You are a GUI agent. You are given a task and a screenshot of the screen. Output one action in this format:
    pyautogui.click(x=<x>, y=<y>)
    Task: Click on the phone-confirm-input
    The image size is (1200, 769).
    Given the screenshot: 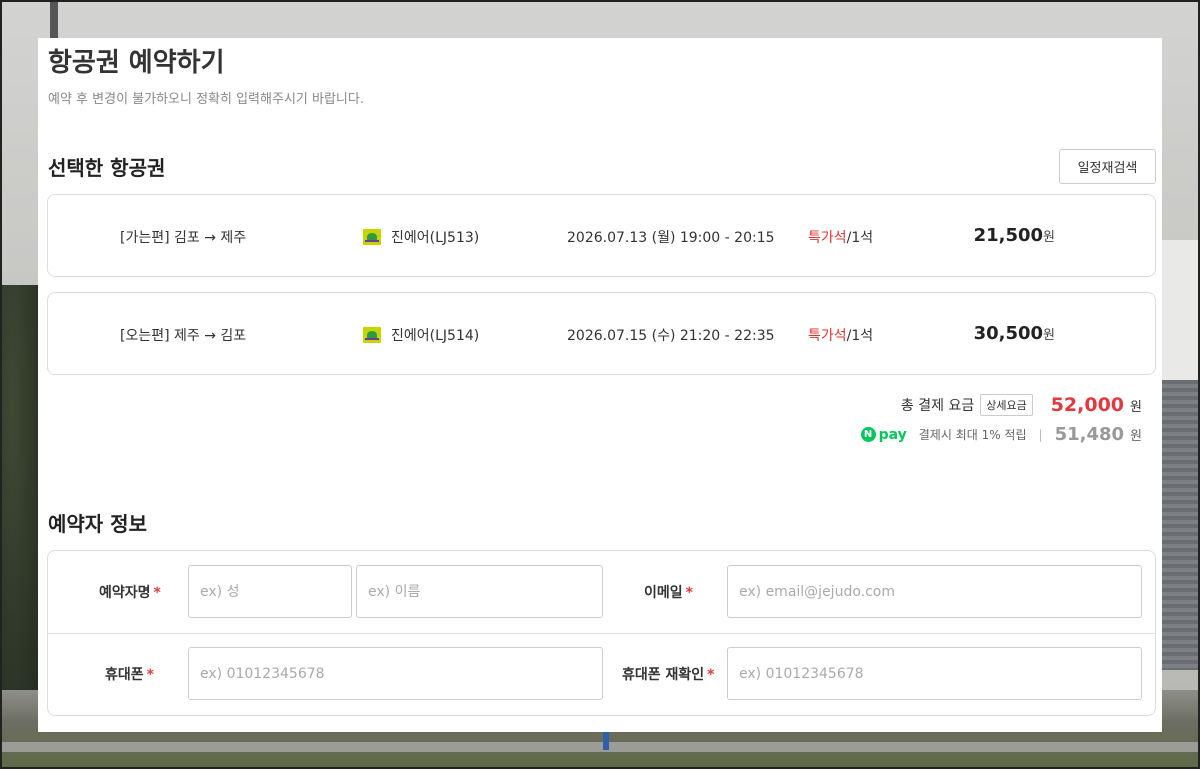 What is the action you would take?
    pyautogui.click(x=934, y=673)
    